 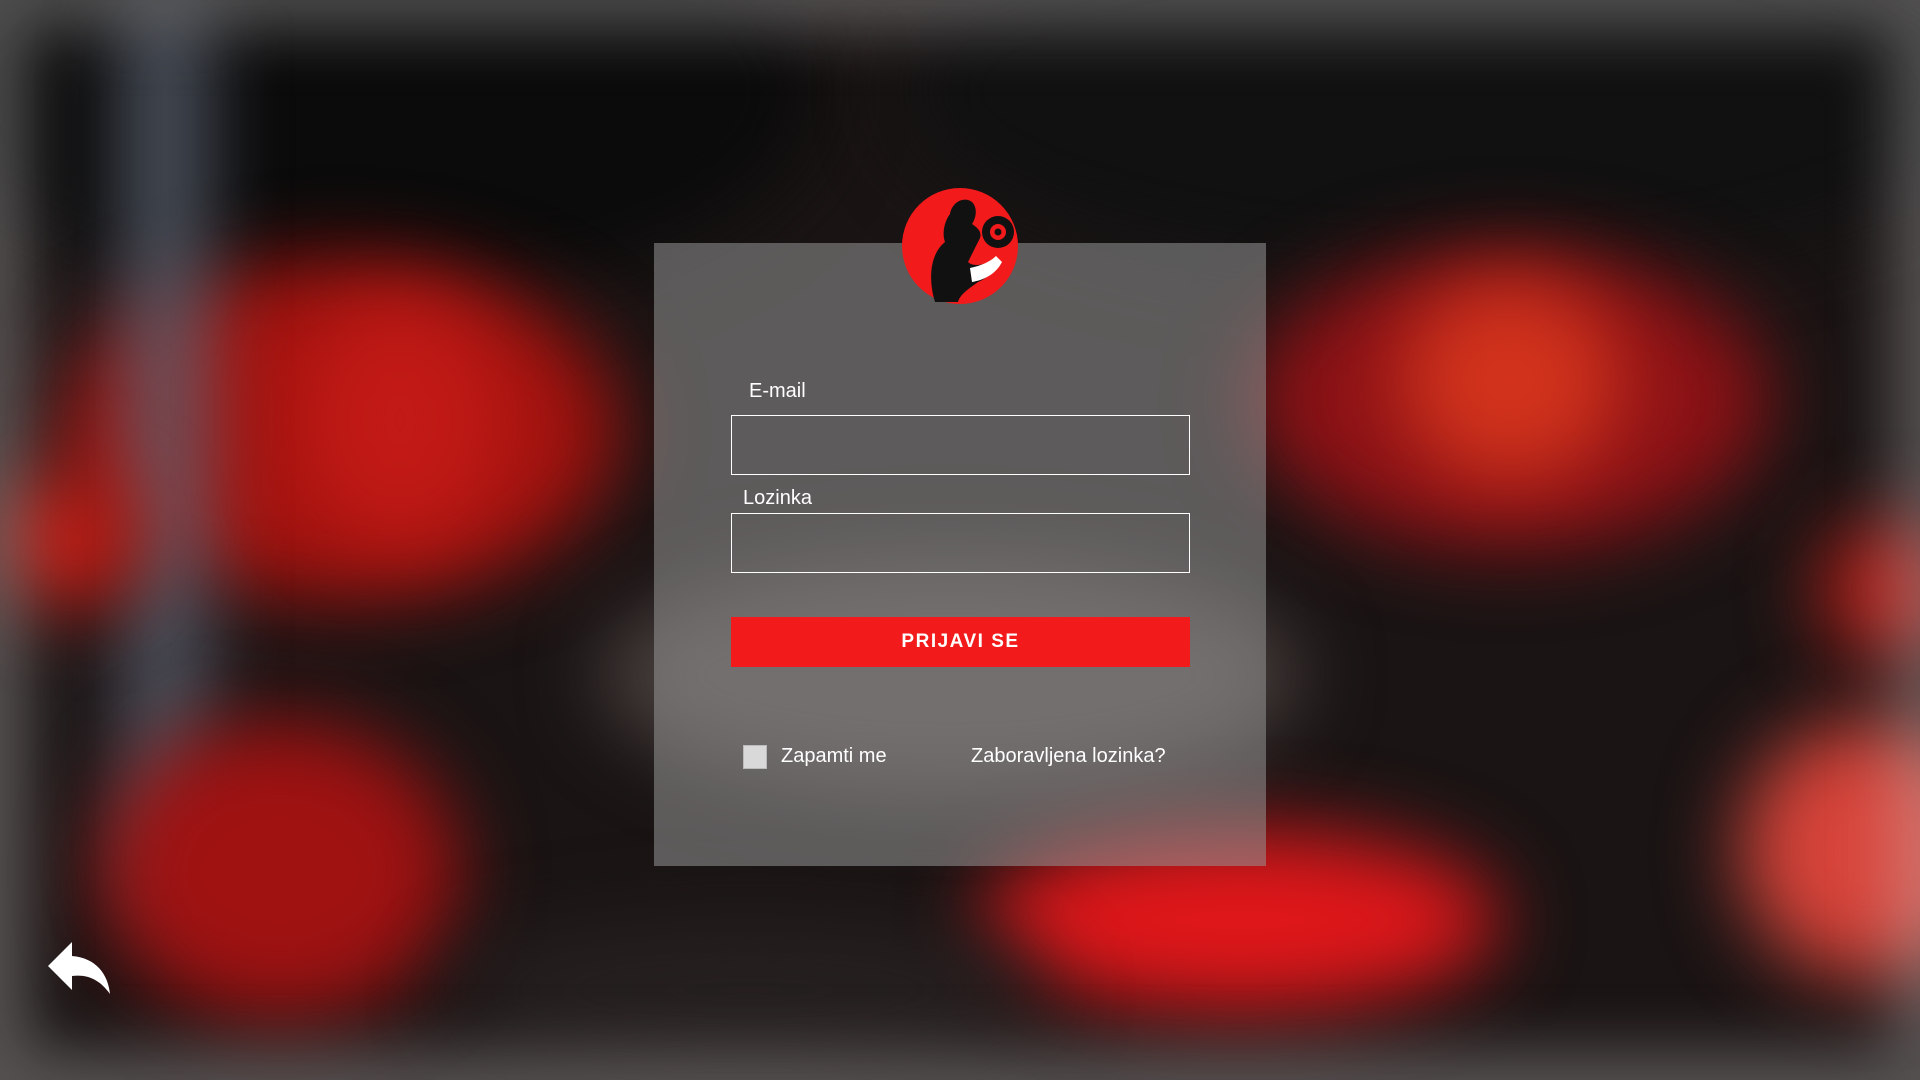 What do you see at coordinates (777, 391) in the screenshot?
I see `email-label: E-mail` at bounding box center [777, 391].